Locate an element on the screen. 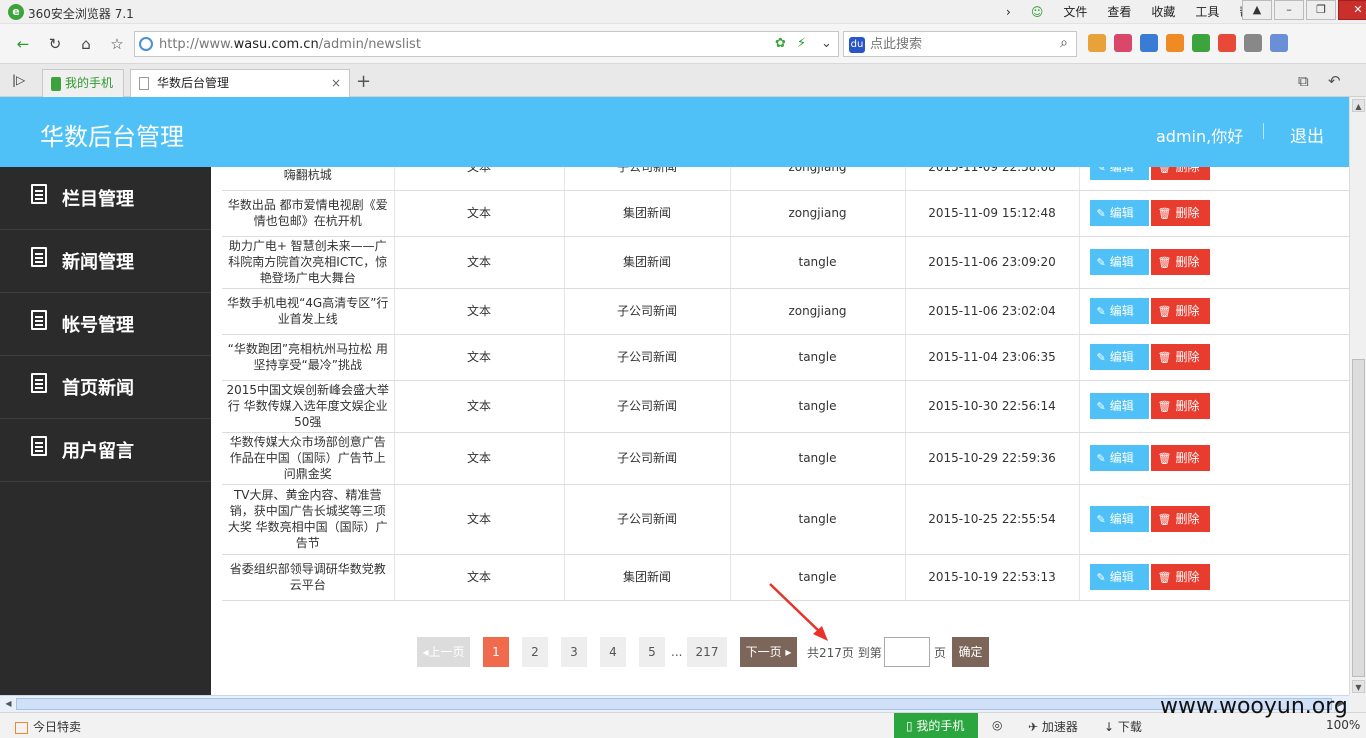 This screenshot has width=1366, height=738. sidebar-item-label: 帐号管理 is located at coordinates (98, 325).